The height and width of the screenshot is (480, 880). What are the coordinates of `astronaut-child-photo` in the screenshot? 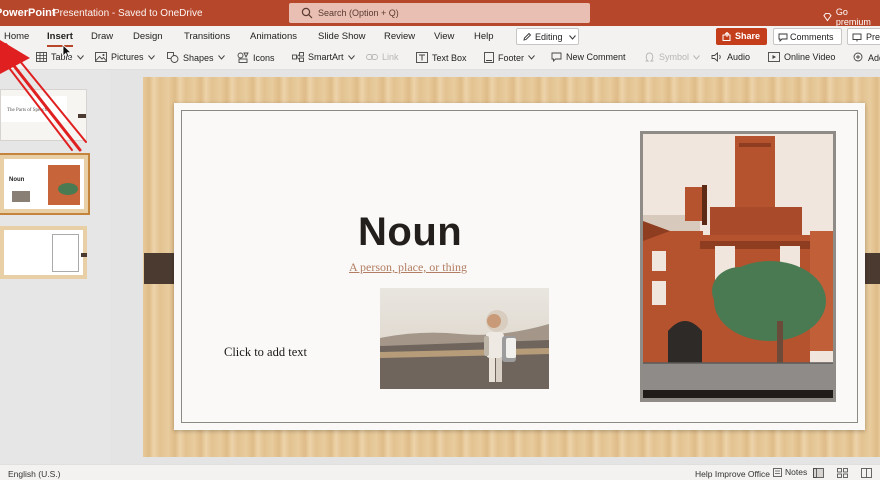 It's located at (464, 338).